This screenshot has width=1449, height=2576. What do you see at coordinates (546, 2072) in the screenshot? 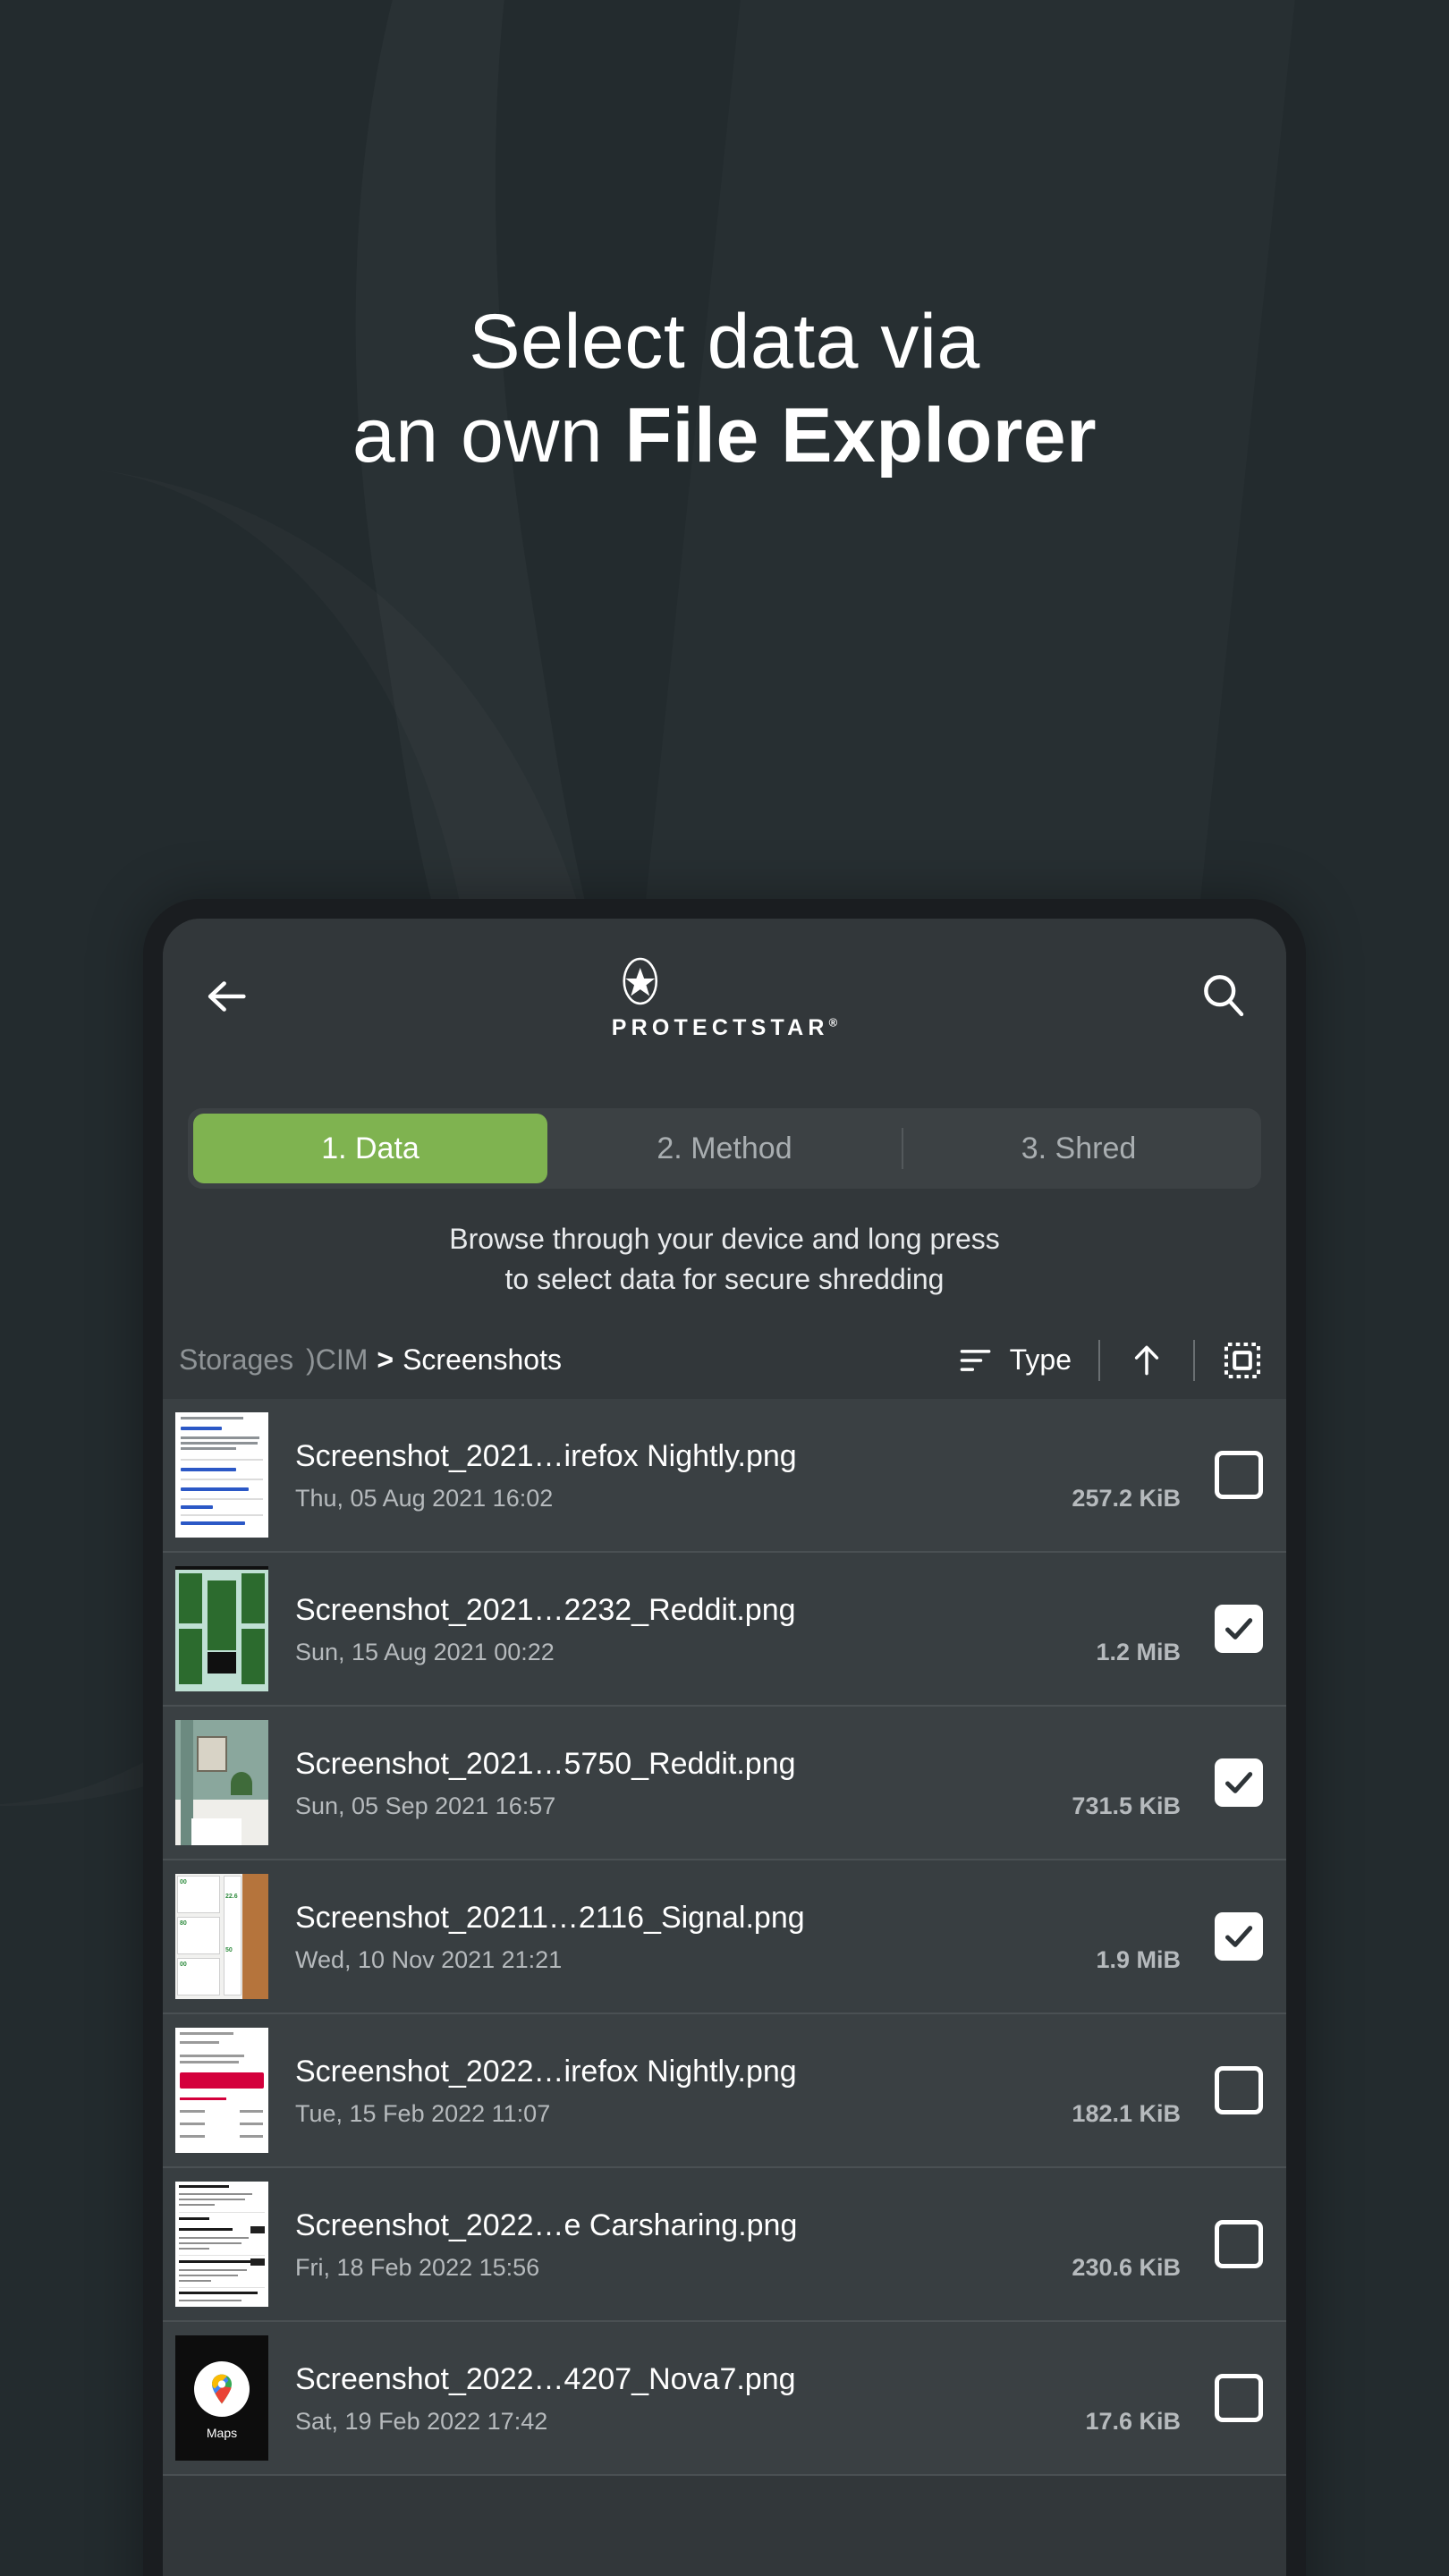
I see `file-name: Screenshot_2022…irefox Nightly.png` at bounding box center [546, 2072].